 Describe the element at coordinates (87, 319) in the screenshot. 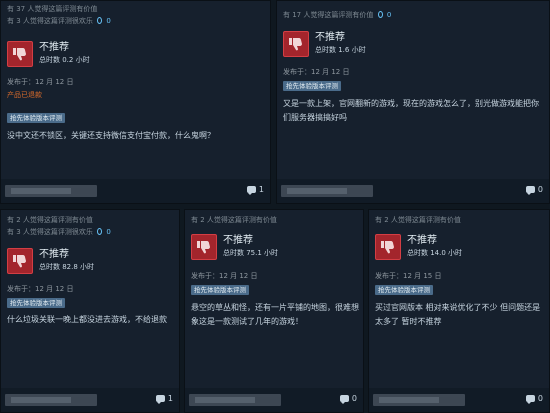

I see `review-text: 什么垃圾关联一晚上都没进去游戏，不给退款` at that location.